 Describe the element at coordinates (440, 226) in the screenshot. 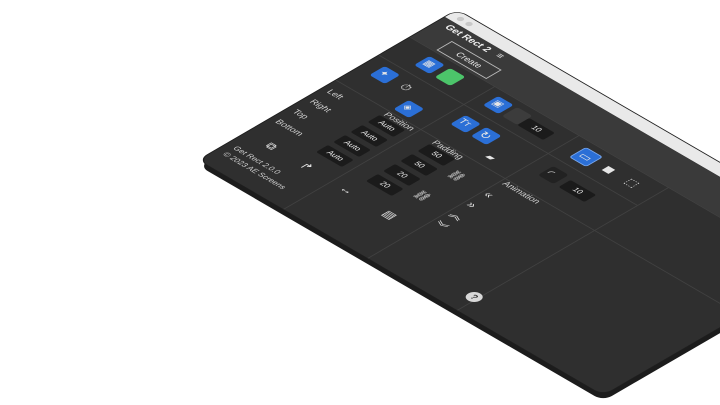

I see `animate-down-icon: ︾` at that location.